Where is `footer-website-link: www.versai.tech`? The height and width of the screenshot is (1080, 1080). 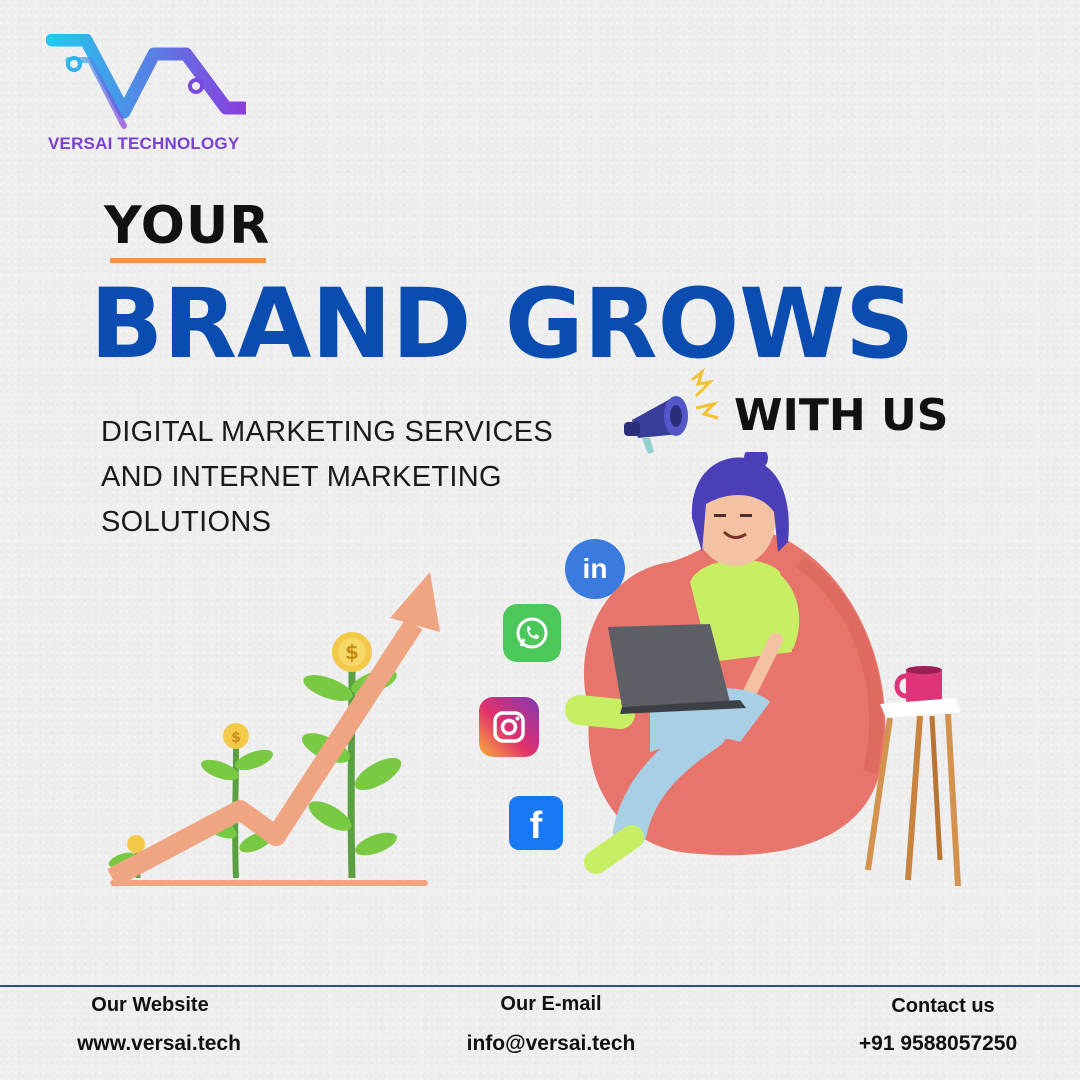
footer-website-link: www.versai.tech is located at coordinates (159, 1044).